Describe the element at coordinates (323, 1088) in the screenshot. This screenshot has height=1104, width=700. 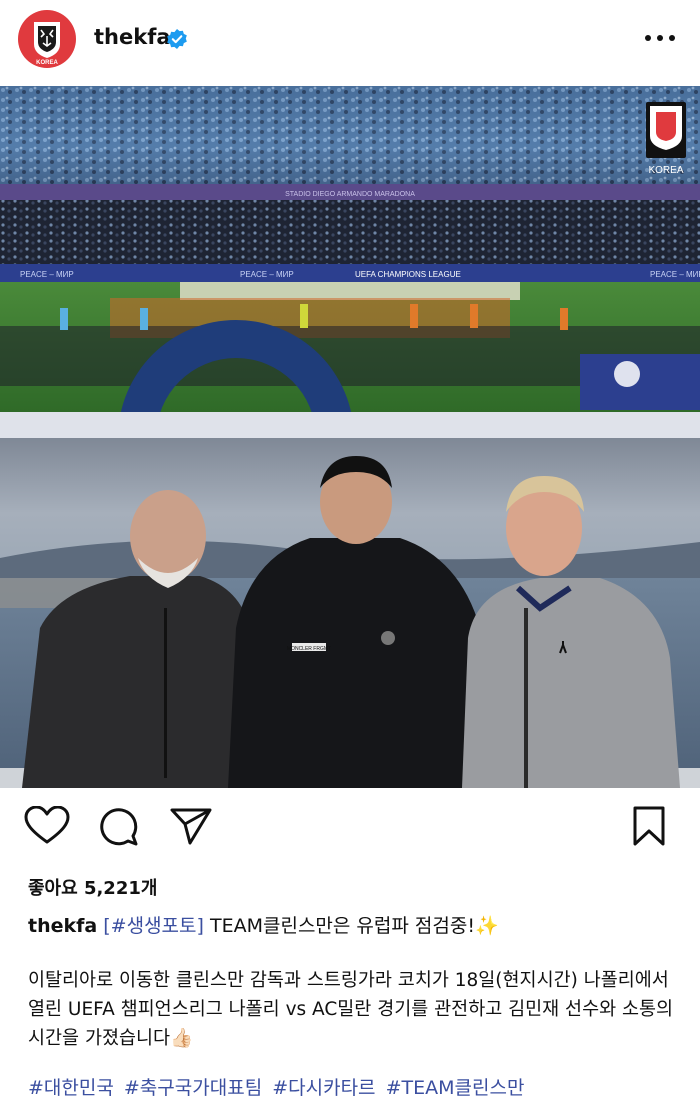
I see `hashtag: #다시카타르` at that location.